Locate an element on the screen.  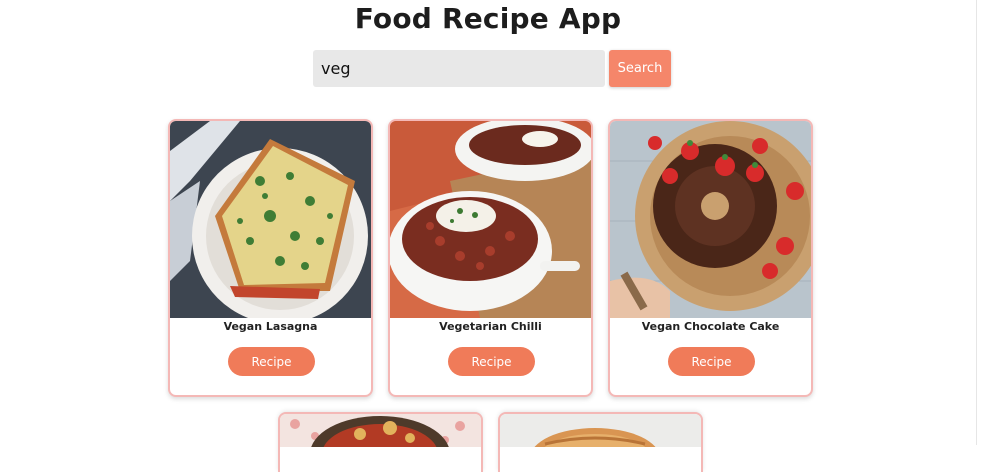
recipe-title: Vegan Chocolate Cake is located at coordinates (710, 326).